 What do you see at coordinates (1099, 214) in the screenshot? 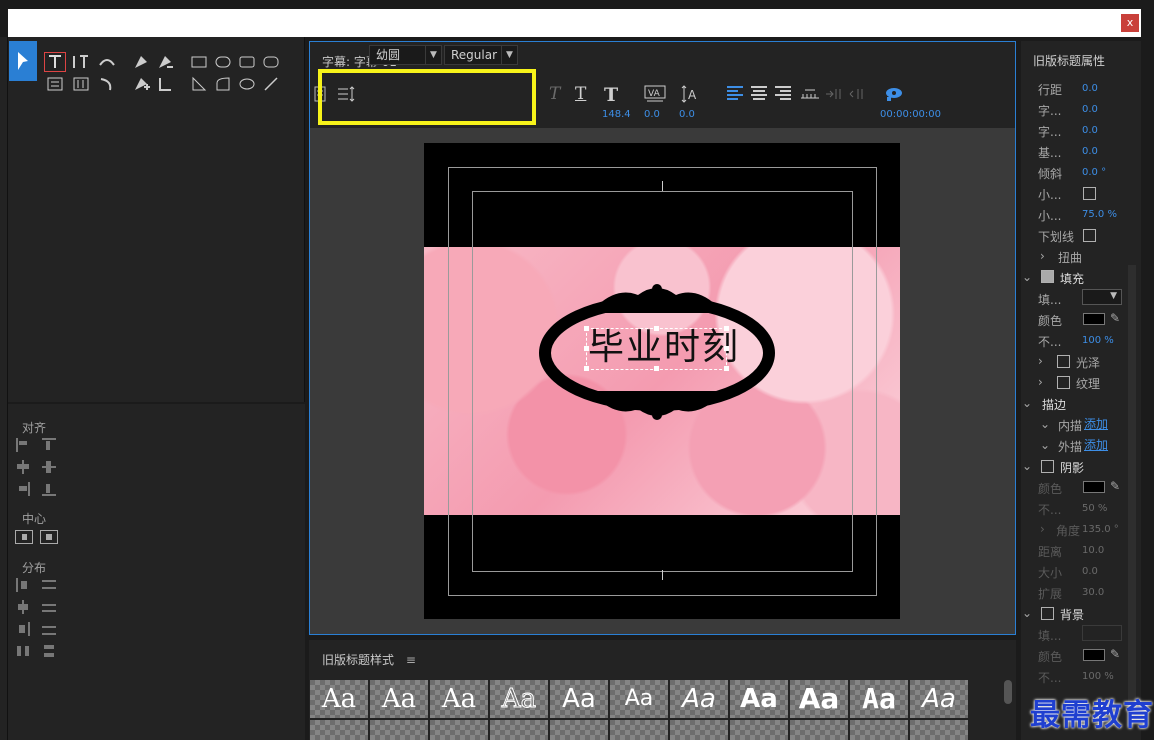
I see `prop-value: 75.0 %` at bounding box center [1099, 214].